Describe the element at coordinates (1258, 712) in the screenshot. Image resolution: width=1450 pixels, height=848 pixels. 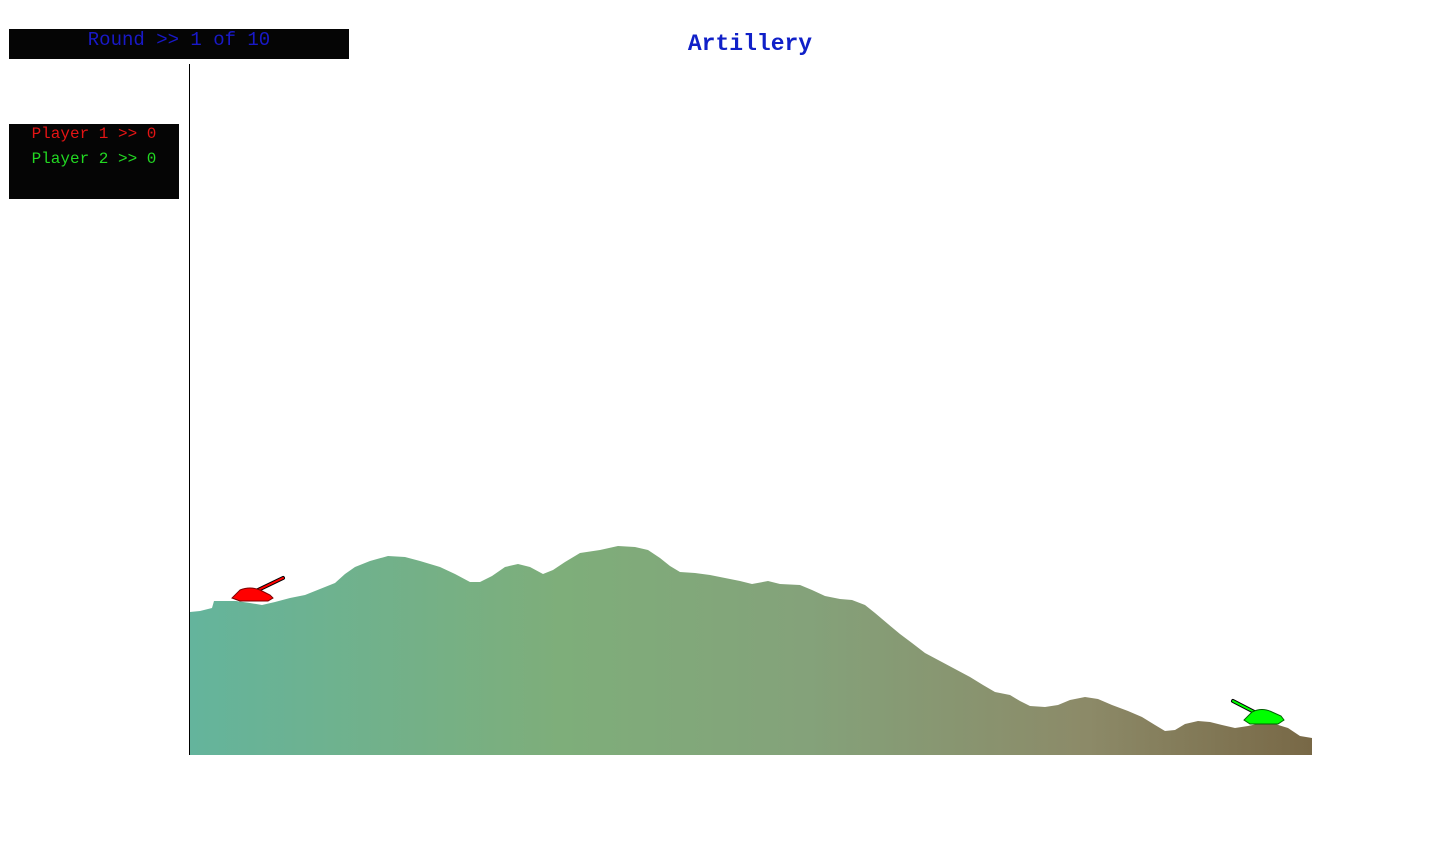
I see `player2-tank` at that location.